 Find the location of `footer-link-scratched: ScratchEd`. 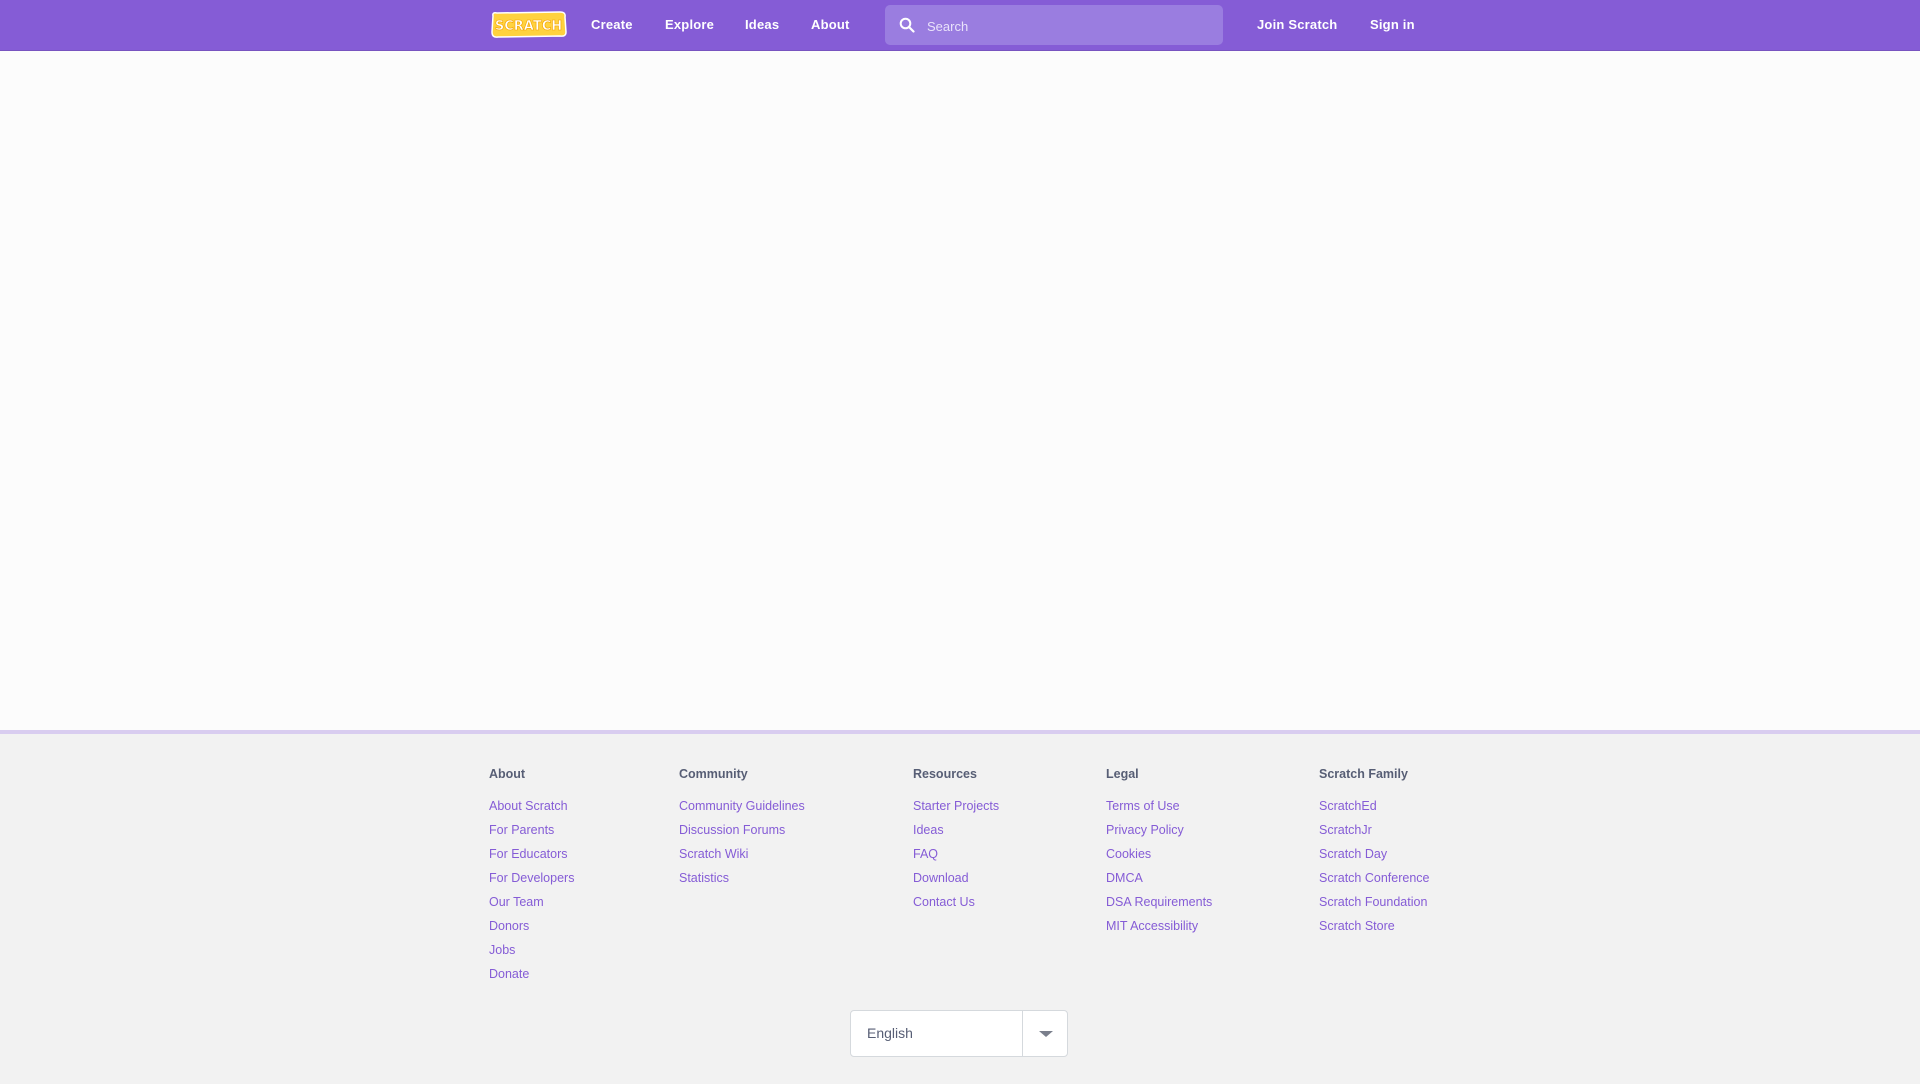

footer-link-scratched: ScratchEd is located at coordinates (1374, 806).